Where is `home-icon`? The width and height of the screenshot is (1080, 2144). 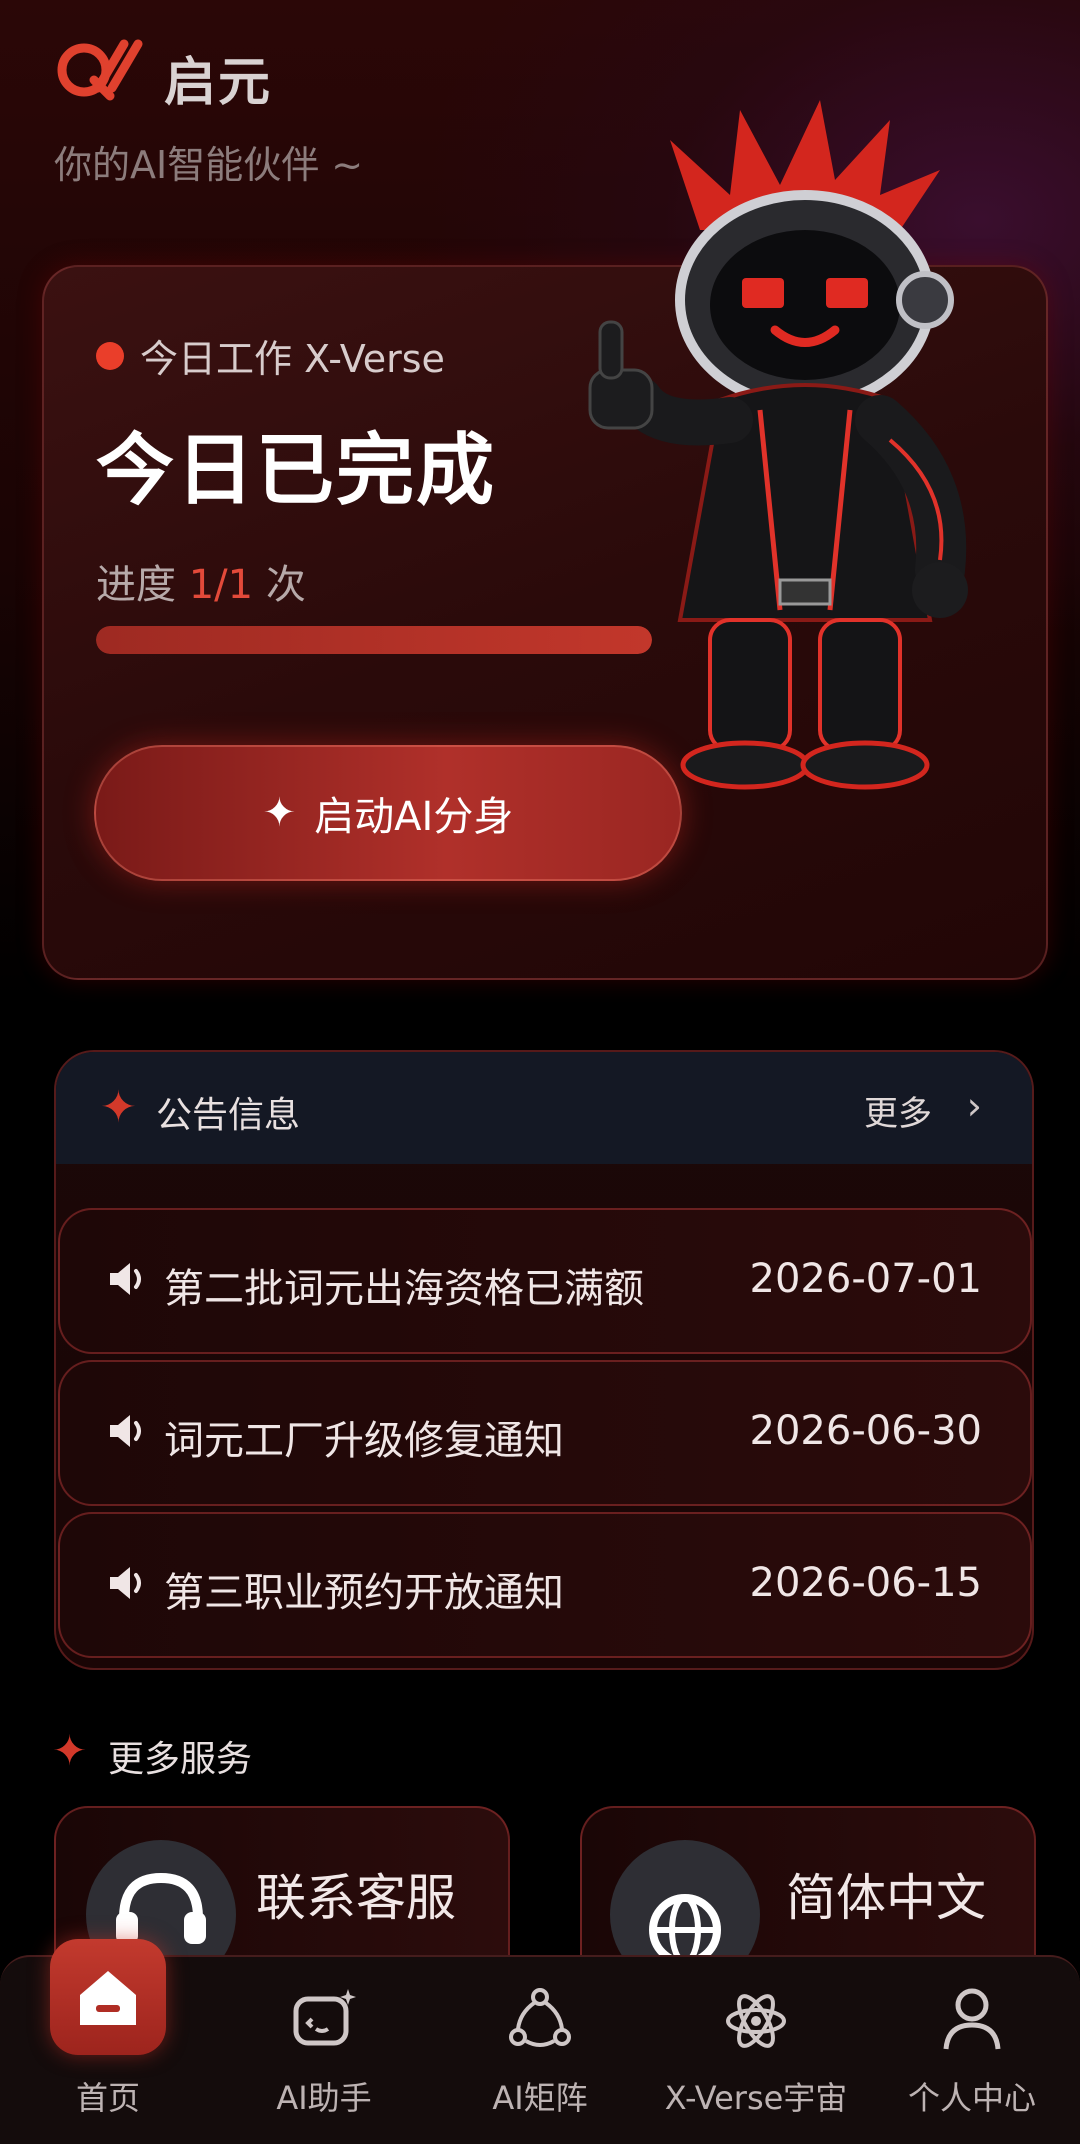
home-icon is located at coordinates (108, 1997).